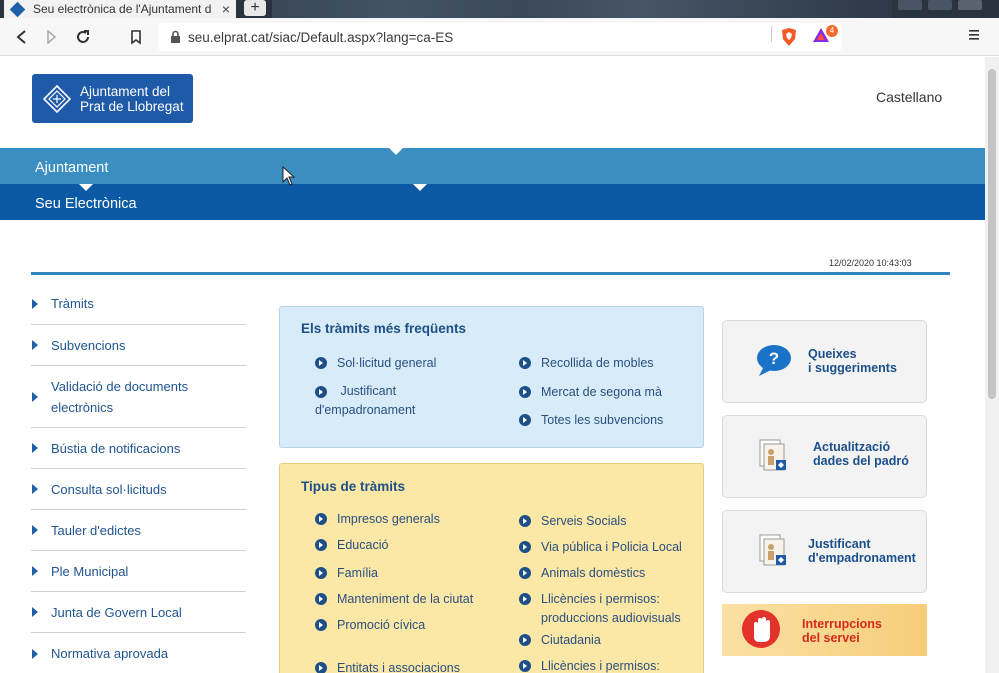 This screenshot has height=673, width=999. What do you see at coordinates (909, 97) in the screenshot?
I see `language-link: Castellano` at bounding box center [909, 97].